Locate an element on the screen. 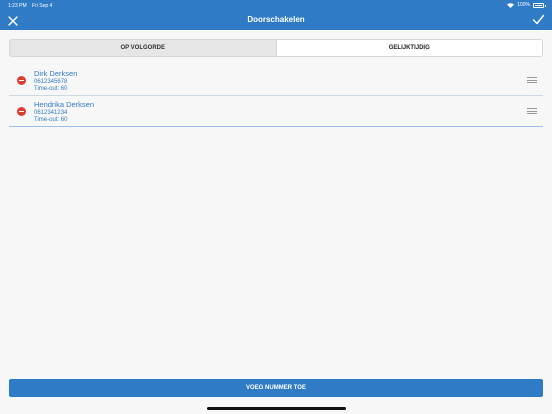 The width and height of the screenshot is (552, 414). navigation-bar: 1:23 PM Fri Sep 4 100% Doorschakelen is located at coordinates (276, 15).